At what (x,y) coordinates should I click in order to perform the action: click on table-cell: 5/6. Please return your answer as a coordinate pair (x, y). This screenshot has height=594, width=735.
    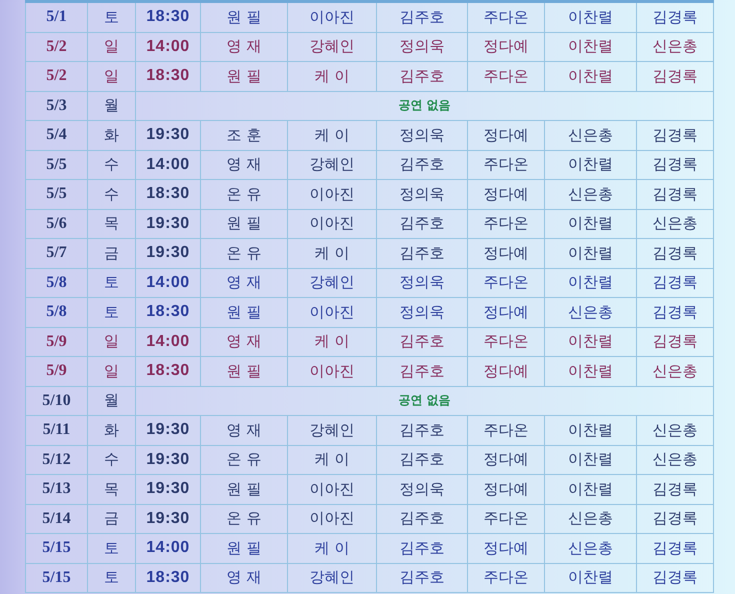
    Looking at the image, I should click on (56, 224).